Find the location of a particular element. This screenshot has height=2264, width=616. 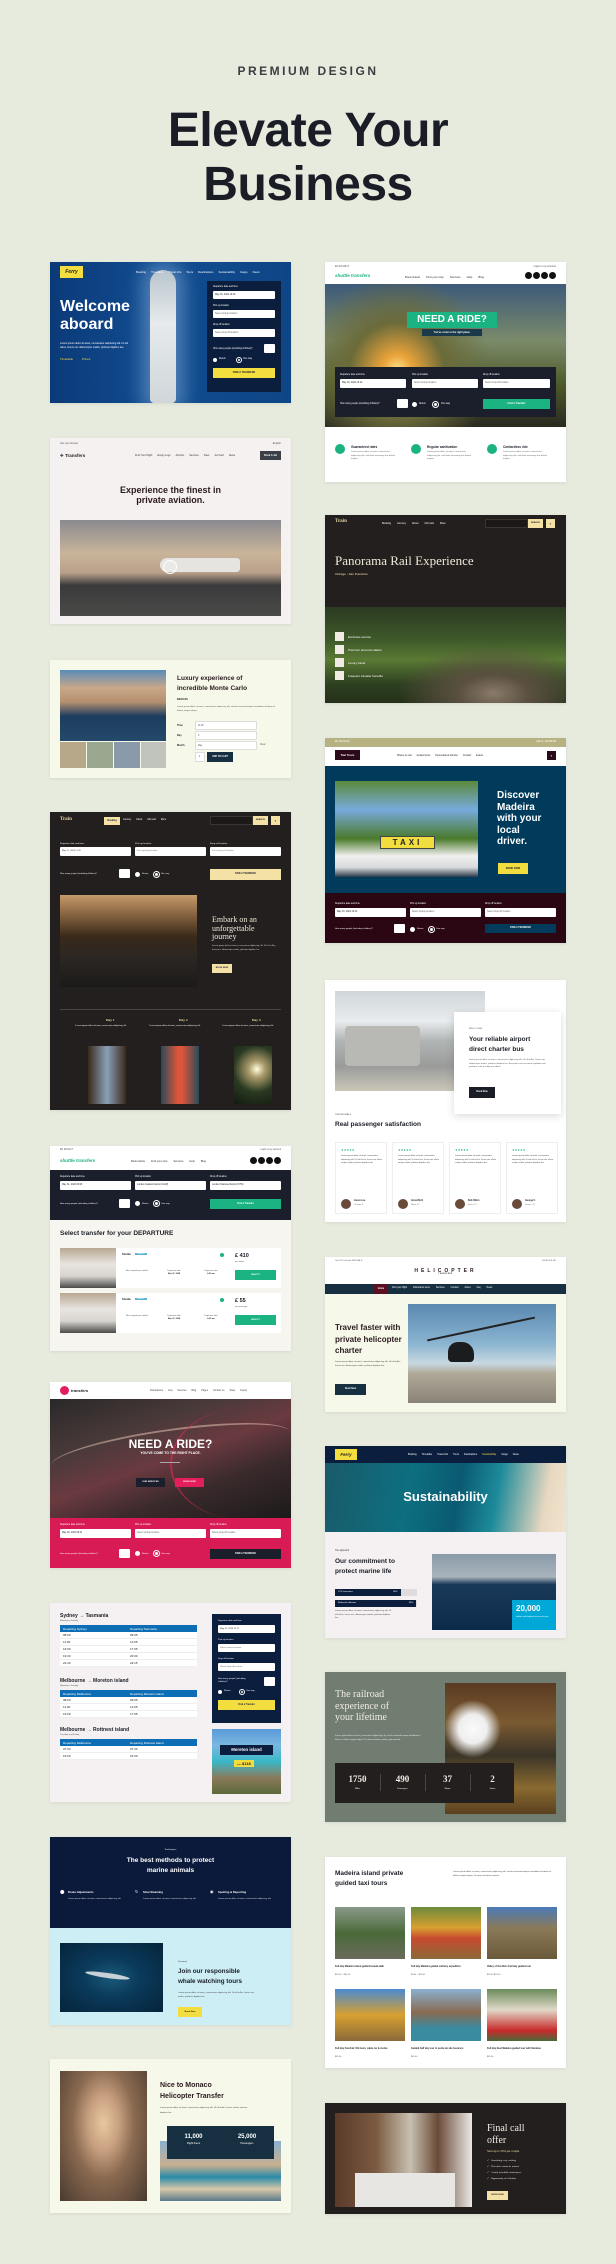

nav-item: Cargo is located at coordinates (504, 1454).